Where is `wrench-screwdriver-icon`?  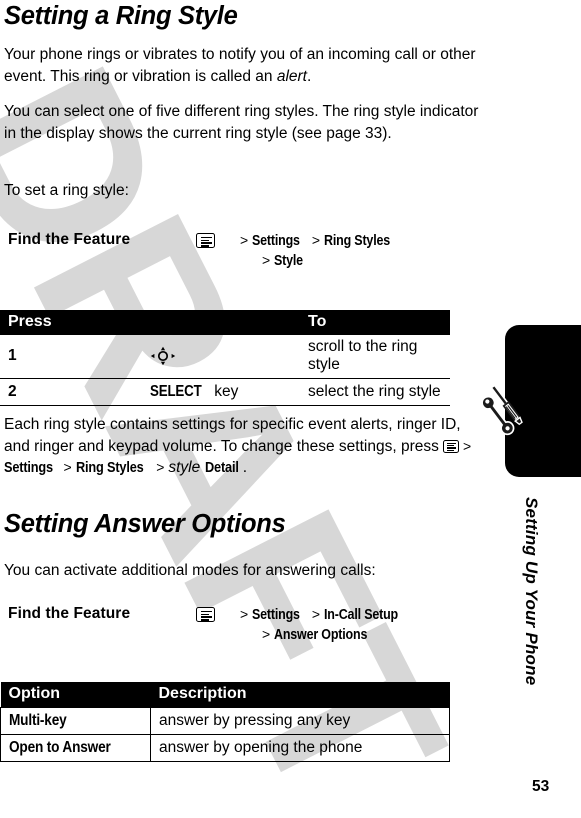 wrench-screwdriver-icon is located at coordinates (508, 409).